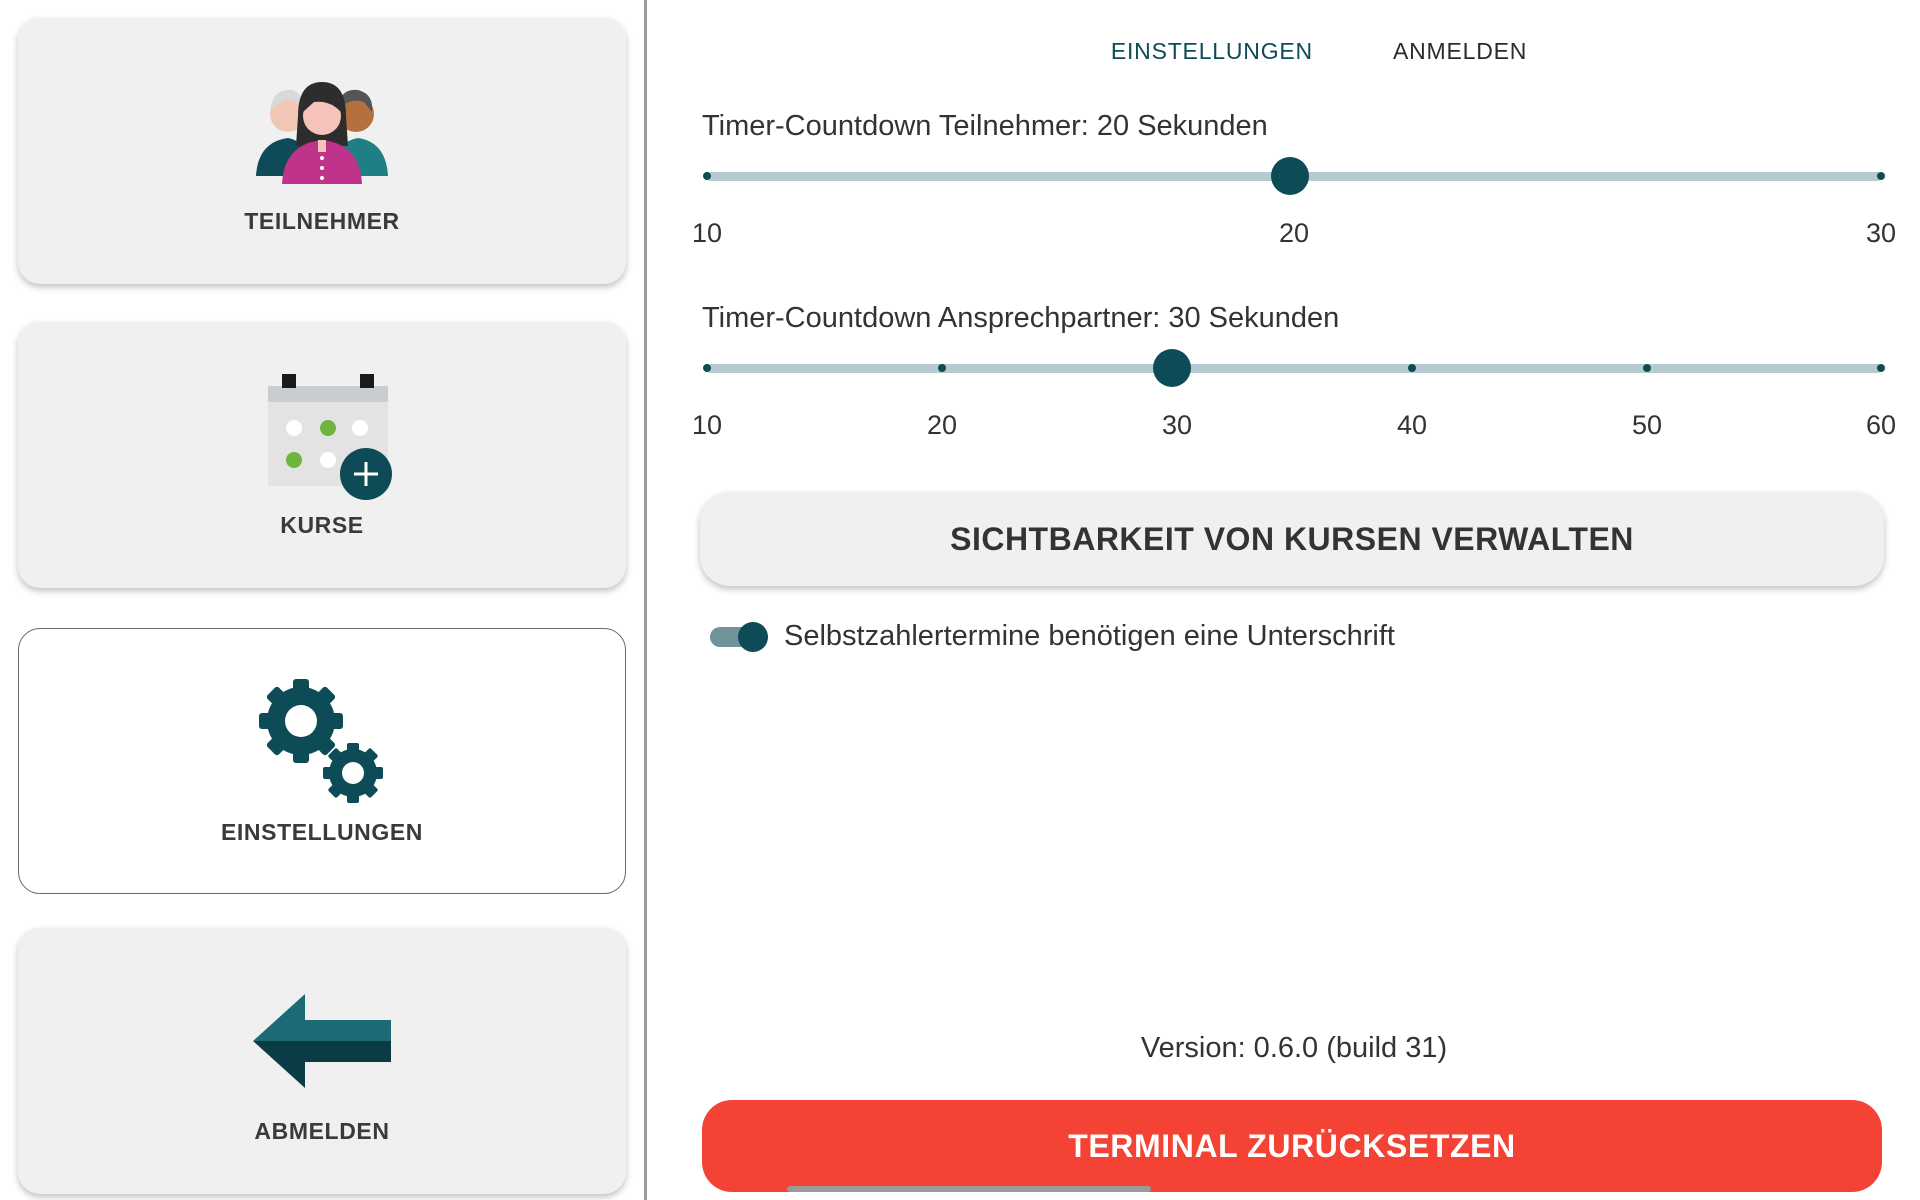 The width and height of the screenshot is (1920, 1200). Describe the element at coordinates (1881, 425) in the screenshot. I see `slider-tick-label: 60` at that location.